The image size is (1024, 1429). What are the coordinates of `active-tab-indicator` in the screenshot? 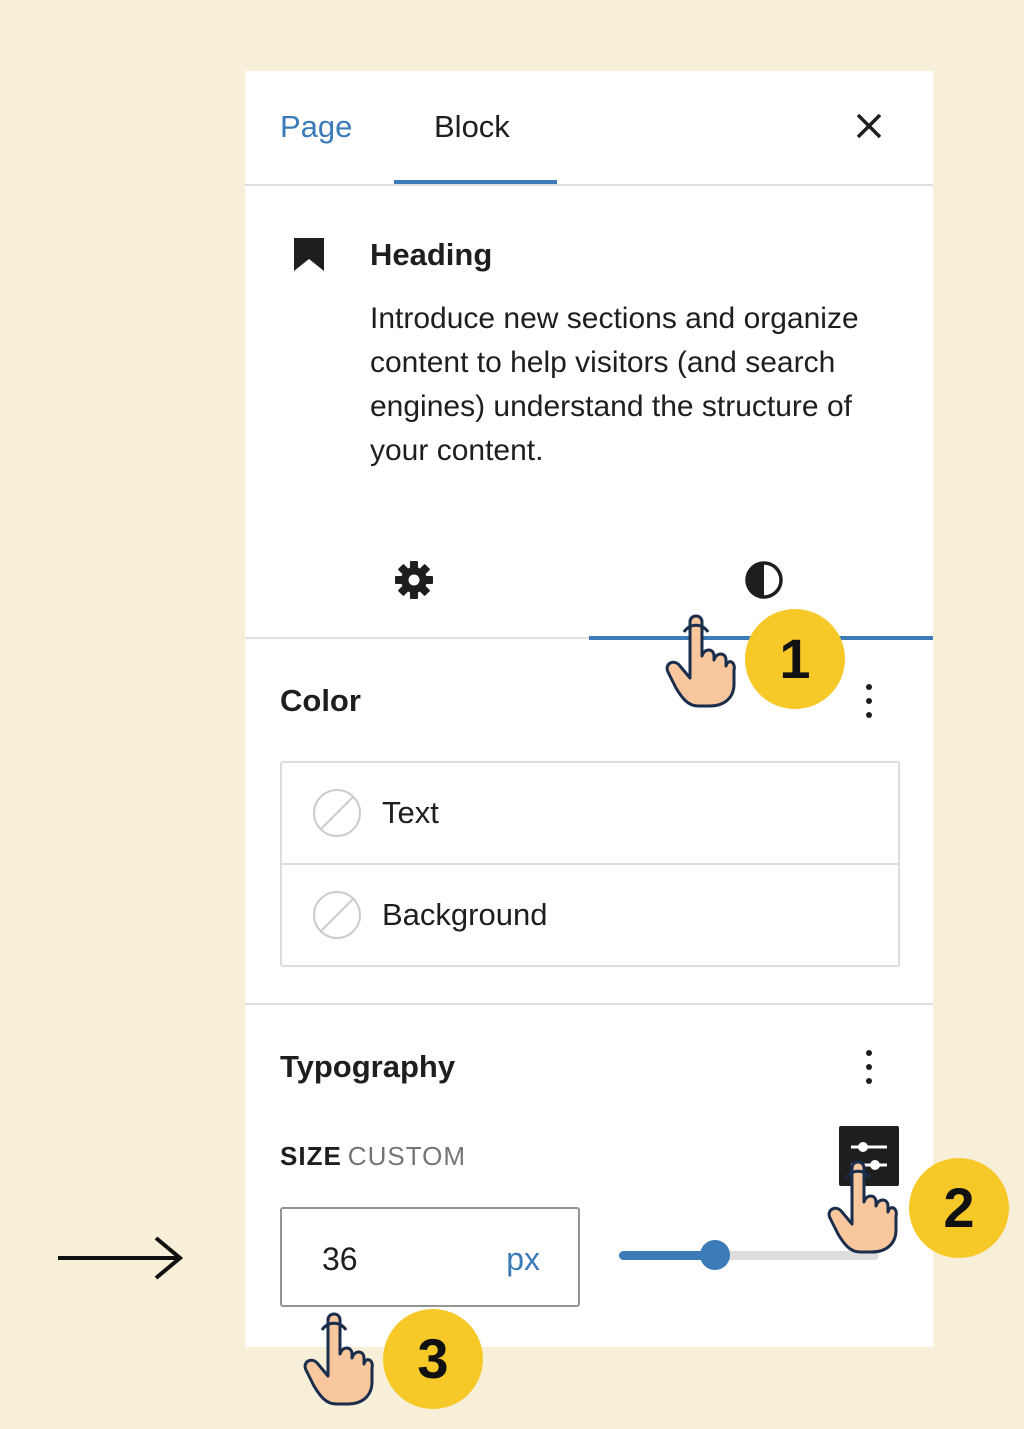 It's located at (475, 182).